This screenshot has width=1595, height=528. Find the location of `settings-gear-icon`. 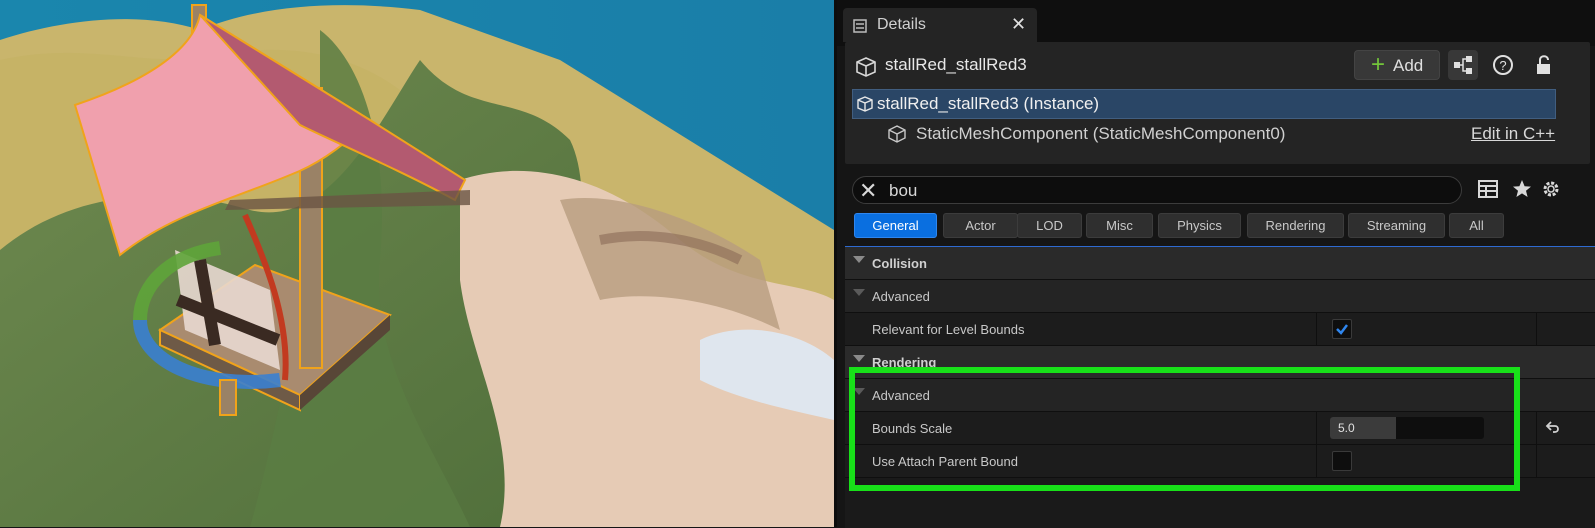

settings-gear-icon is located at coordinates (1551, 189).